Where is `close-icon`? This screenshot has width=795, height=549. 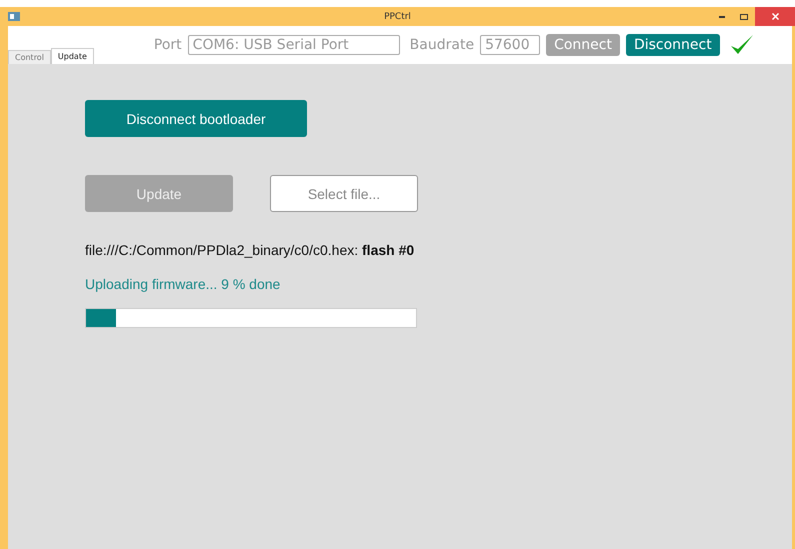 close-icon is located at coordinates (775, 16).